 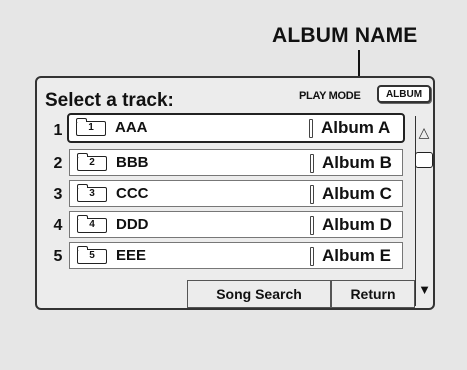 I want to click on track-cell: 5 EEE Album E, so click(x=236, y=255).